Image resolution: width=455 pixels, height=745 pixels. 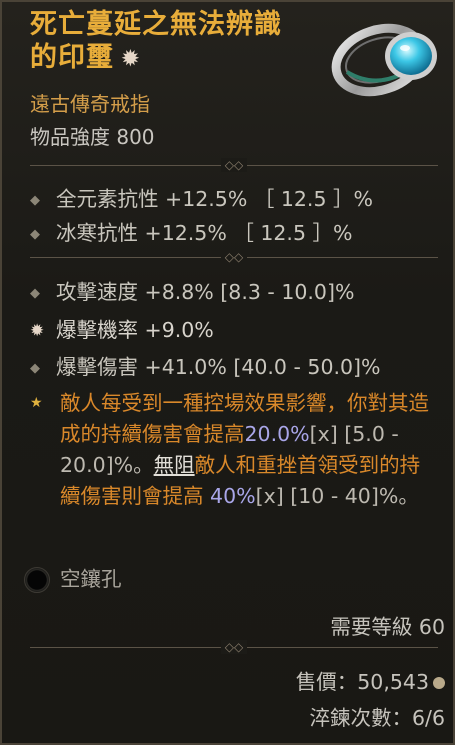 I want to click on affix-stat: ✹ 爆擊機率 +9.0%, so click(x=122, y=328).